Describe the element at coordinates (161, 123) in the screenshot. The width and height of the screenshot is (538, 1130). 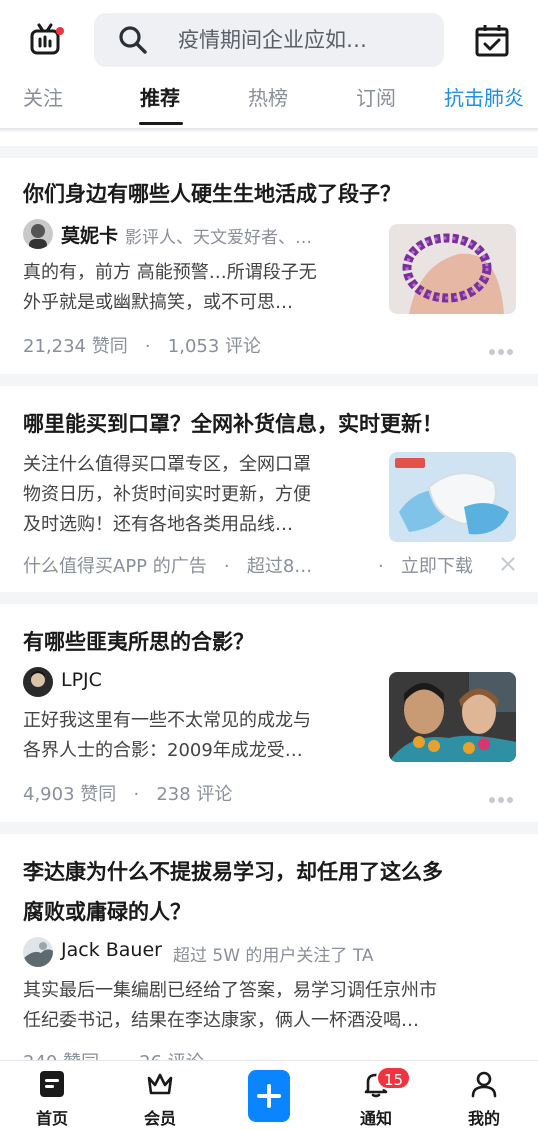
I see `active-tab-indicator` at that location.